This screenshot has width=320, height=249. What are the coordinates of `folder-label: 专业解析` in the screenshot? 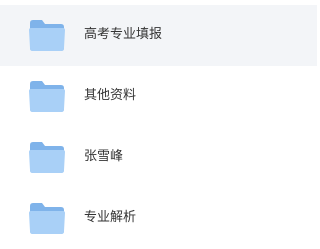 It's located at (110, 217).